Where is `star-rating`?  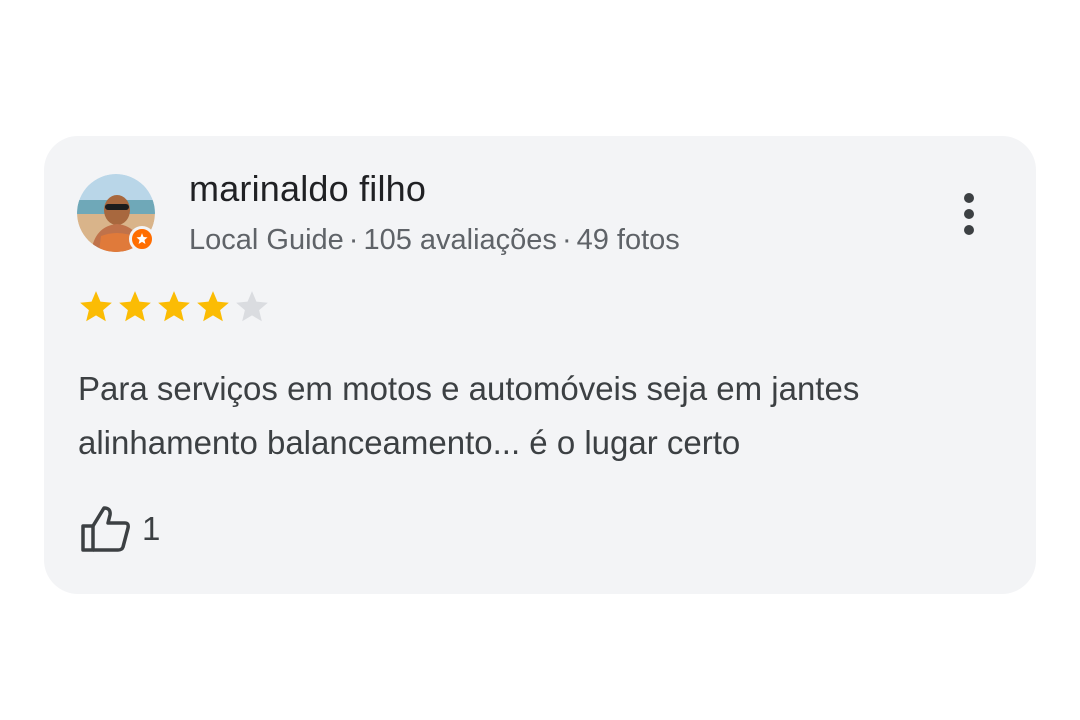 star-rating is located at coordinates (174, 307).